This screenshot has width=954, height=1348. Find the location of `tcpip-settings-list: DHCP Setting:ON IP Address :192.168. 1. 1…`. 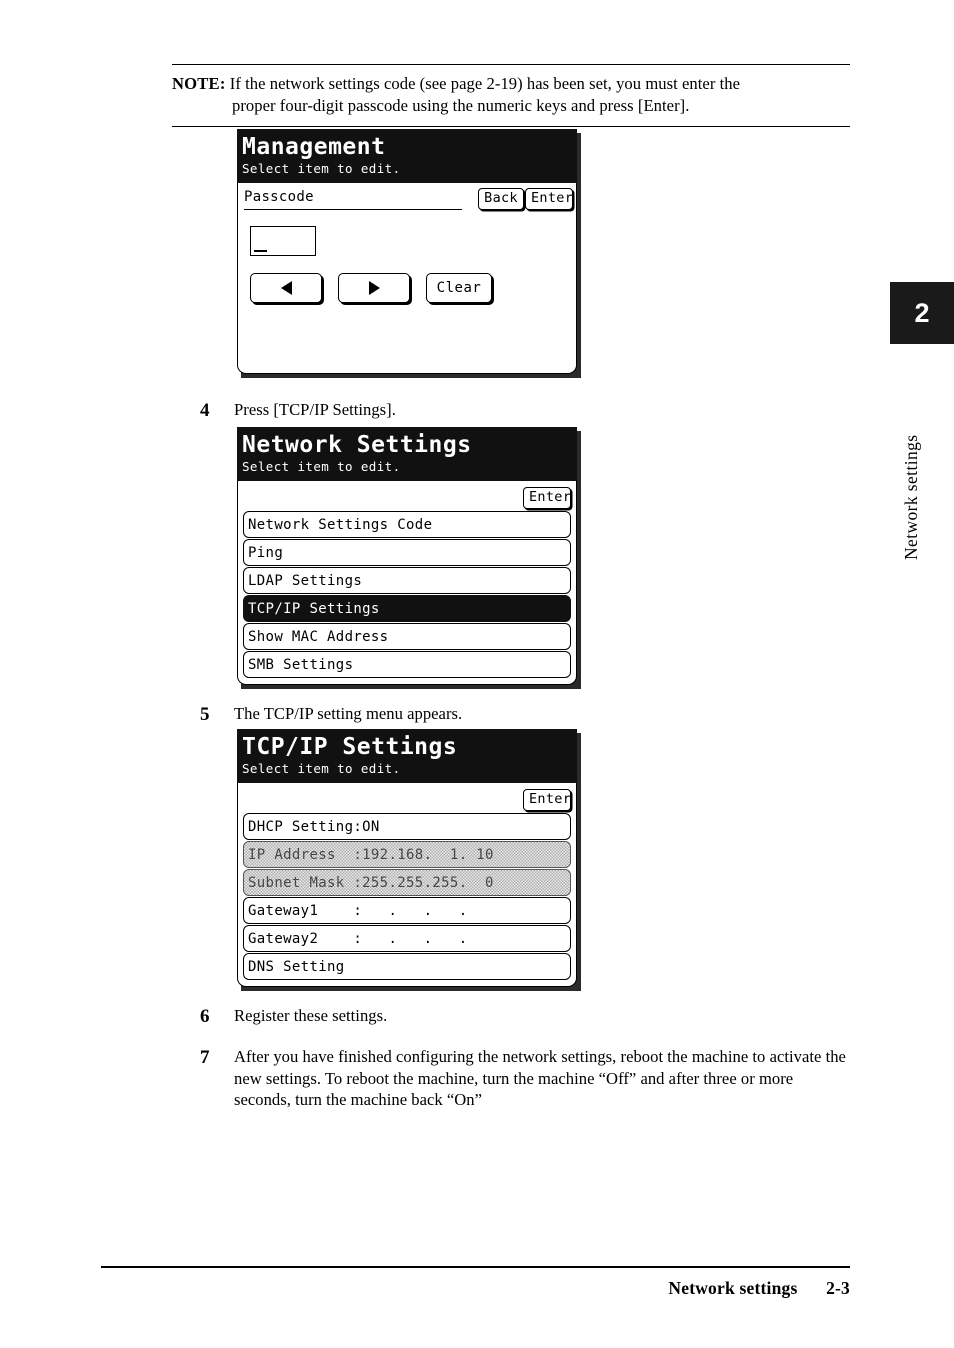

tcpip-settings-list: DHCP Setting:ON IP Address :192.168. 1. 1… is located at coordinates (407, 899).